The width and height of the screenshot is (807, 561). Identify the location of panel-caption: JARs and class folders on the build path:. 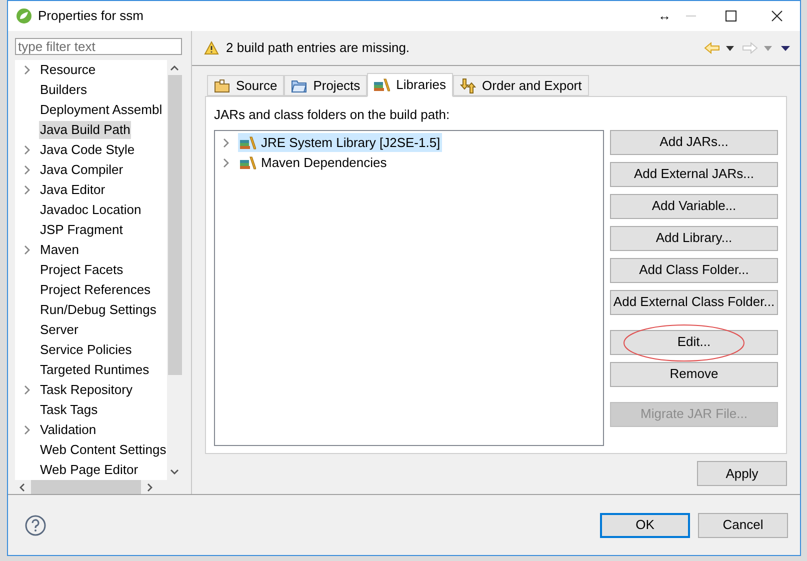
(332, 115).